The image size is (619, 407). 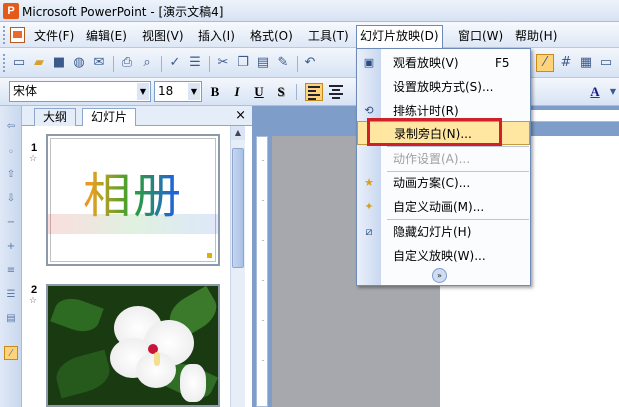 What do you see at coordinates (127, 63) in the screenshot?
I see `print-icon: ⎙` at bounding box center [127, 63].